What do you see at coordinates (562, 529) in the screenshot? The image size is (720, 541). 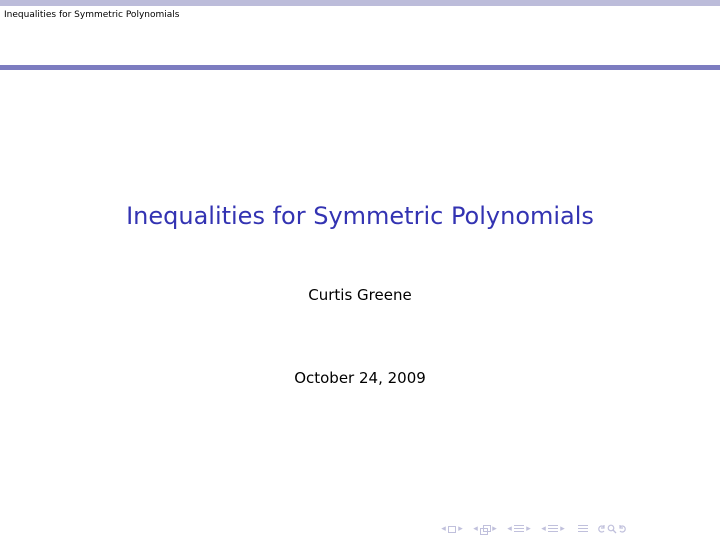 I see `next-section-button: ▸` at bounding box center [562, 529].